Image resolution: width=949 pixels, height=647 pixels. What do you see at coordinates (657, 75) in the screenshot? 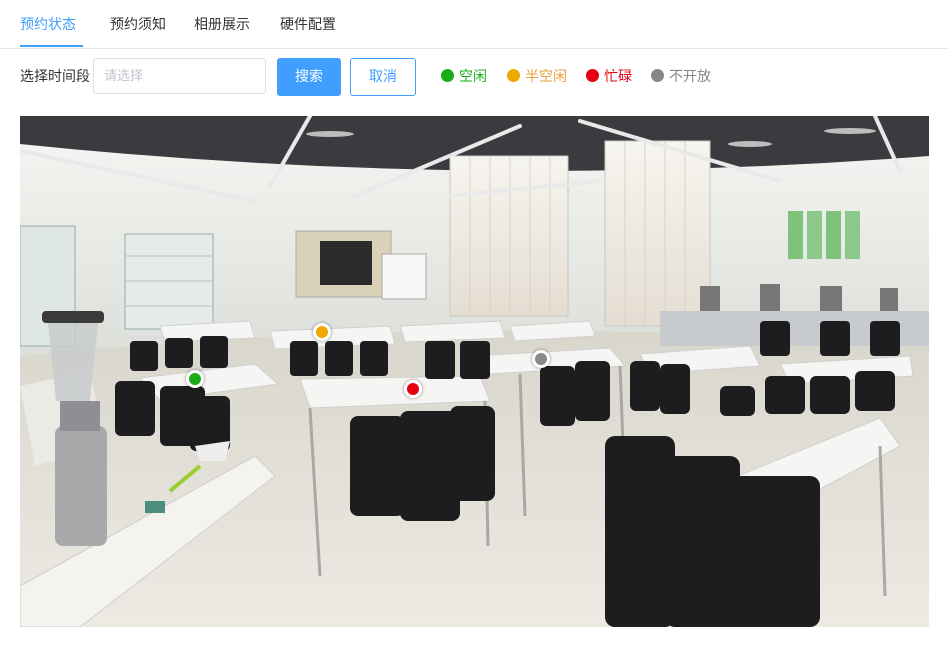
I see `legend-closed-dot-icon` at bounding box center [657, 75].